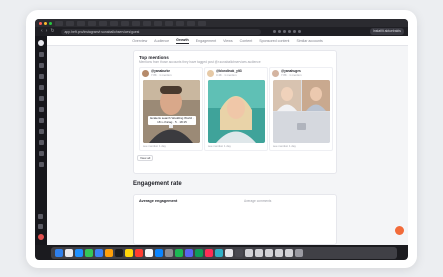 This screenshot has width=443, height=277. Describe the element at coordinates (41, 54) in the screenshot. I see `home-icon` at that location.